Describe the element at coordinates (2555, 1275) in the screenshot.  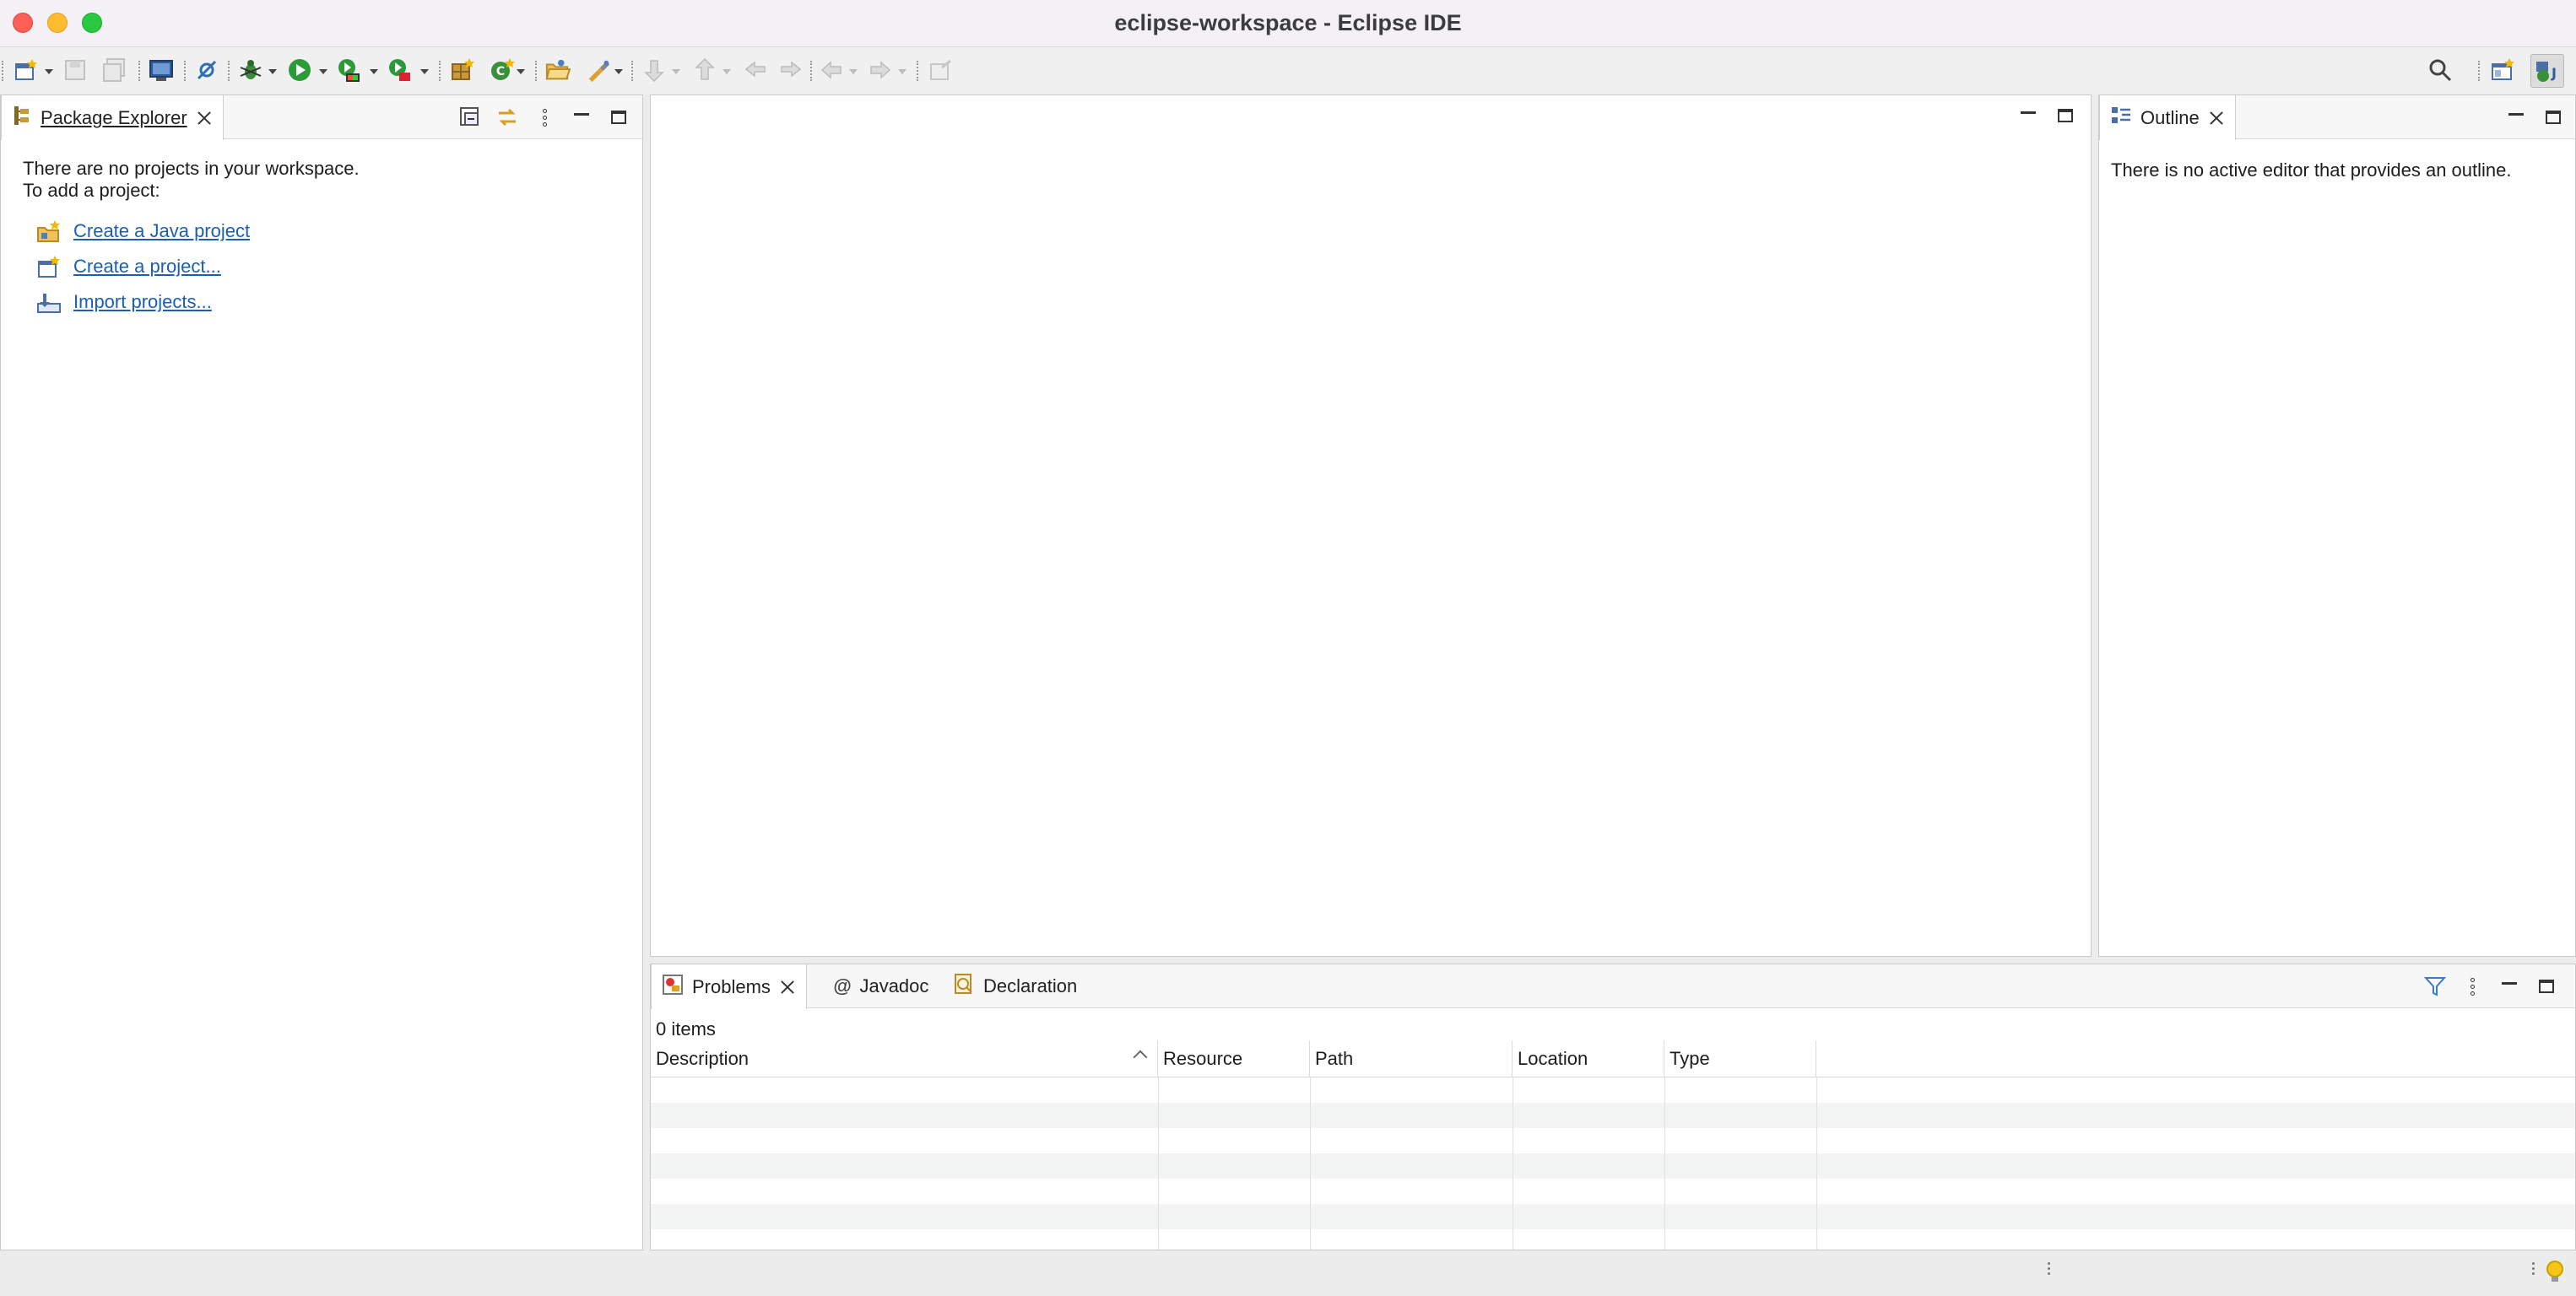
I see `lightbulb-icon` at that location.